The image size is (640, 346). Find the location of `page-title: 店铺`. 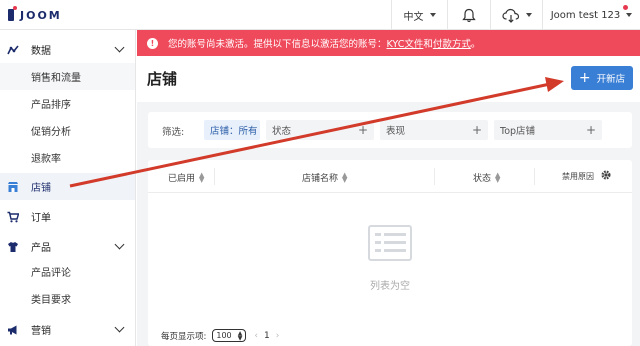

page-title: 店铺 is located at coordinates (162, 79).